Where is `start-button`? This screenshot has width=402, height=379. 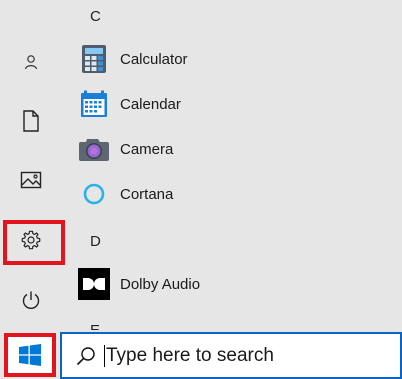 start-button is located at coordinates (30, 355).